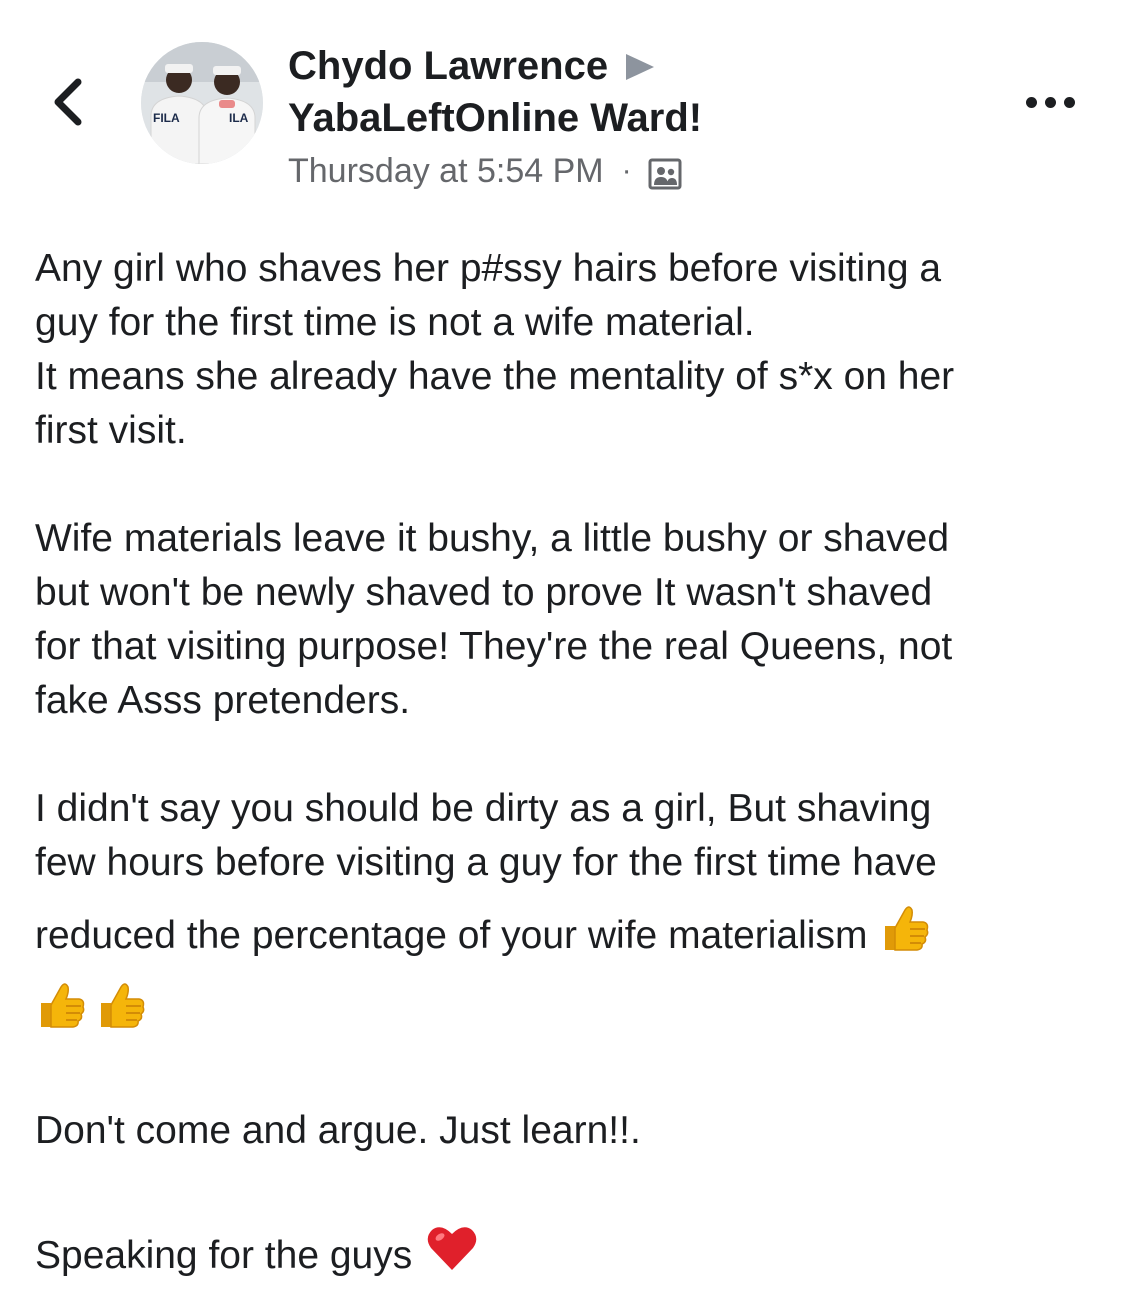 The width and height of the screenshot is (1124, 1292). Describe the element at coordinates (223, 700) in the screenshot. I see `text-line: fake Asss pretenders.` at that location.